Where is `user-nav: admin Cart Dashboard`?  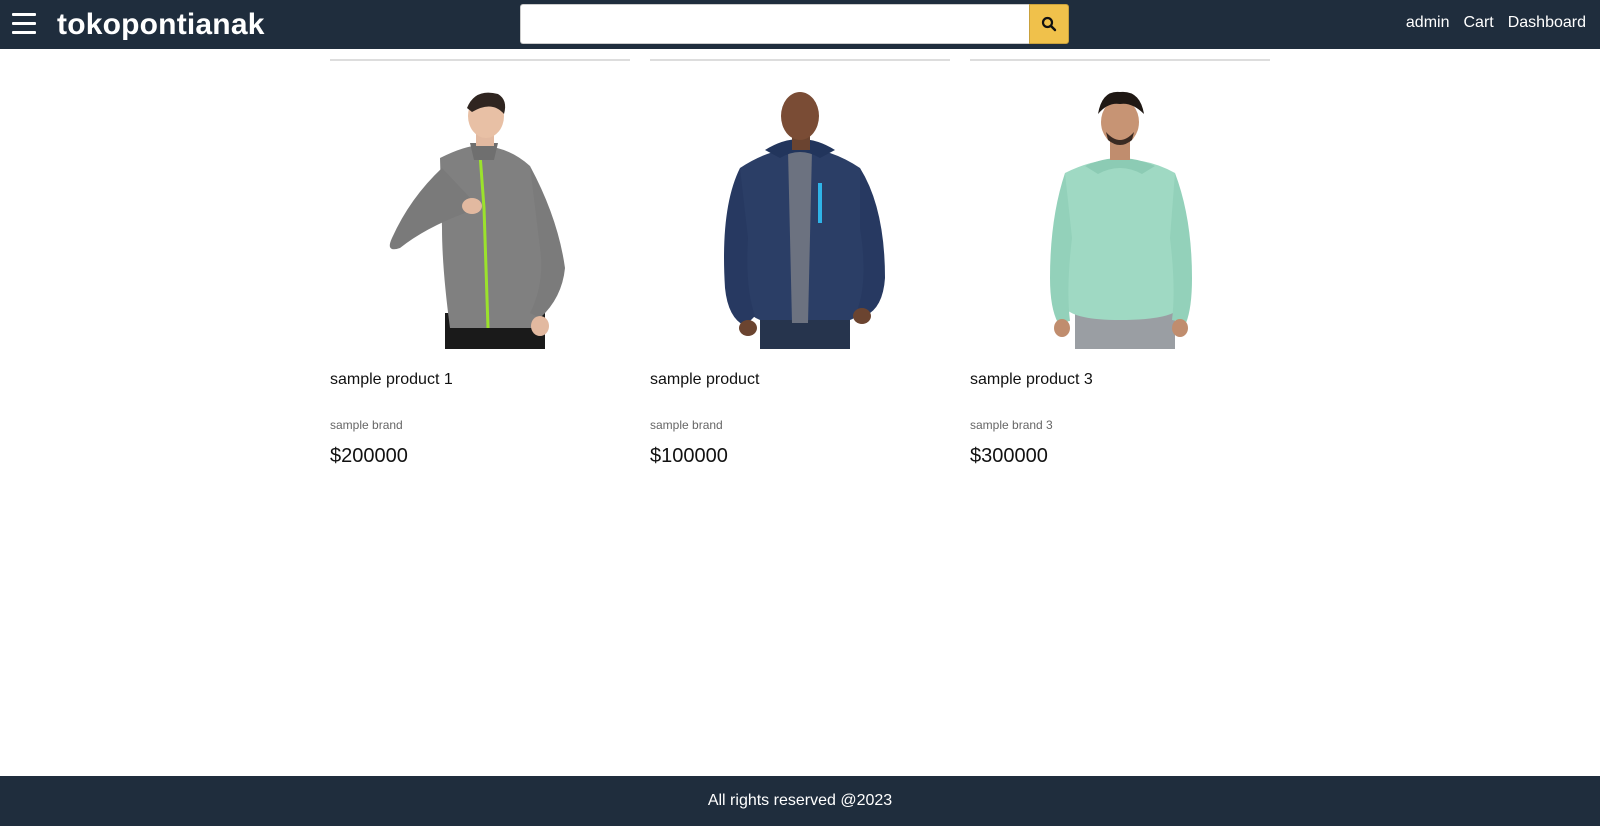 user-nav: admin Cart Dashboard is located at coordinates (1496, 23).